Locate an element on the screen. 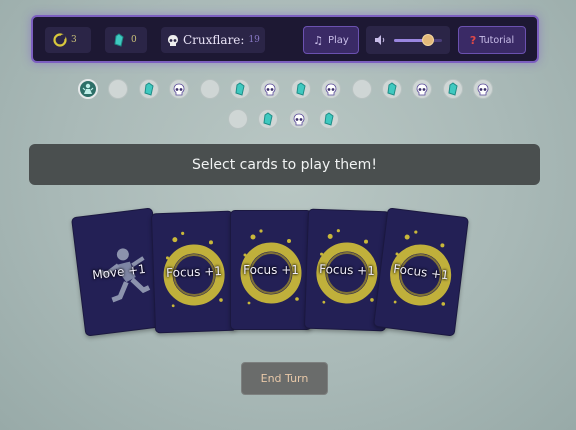 This screenshot has width=576, height=430. play-music-button: ♫ Play is located at coordinates (331, 40).